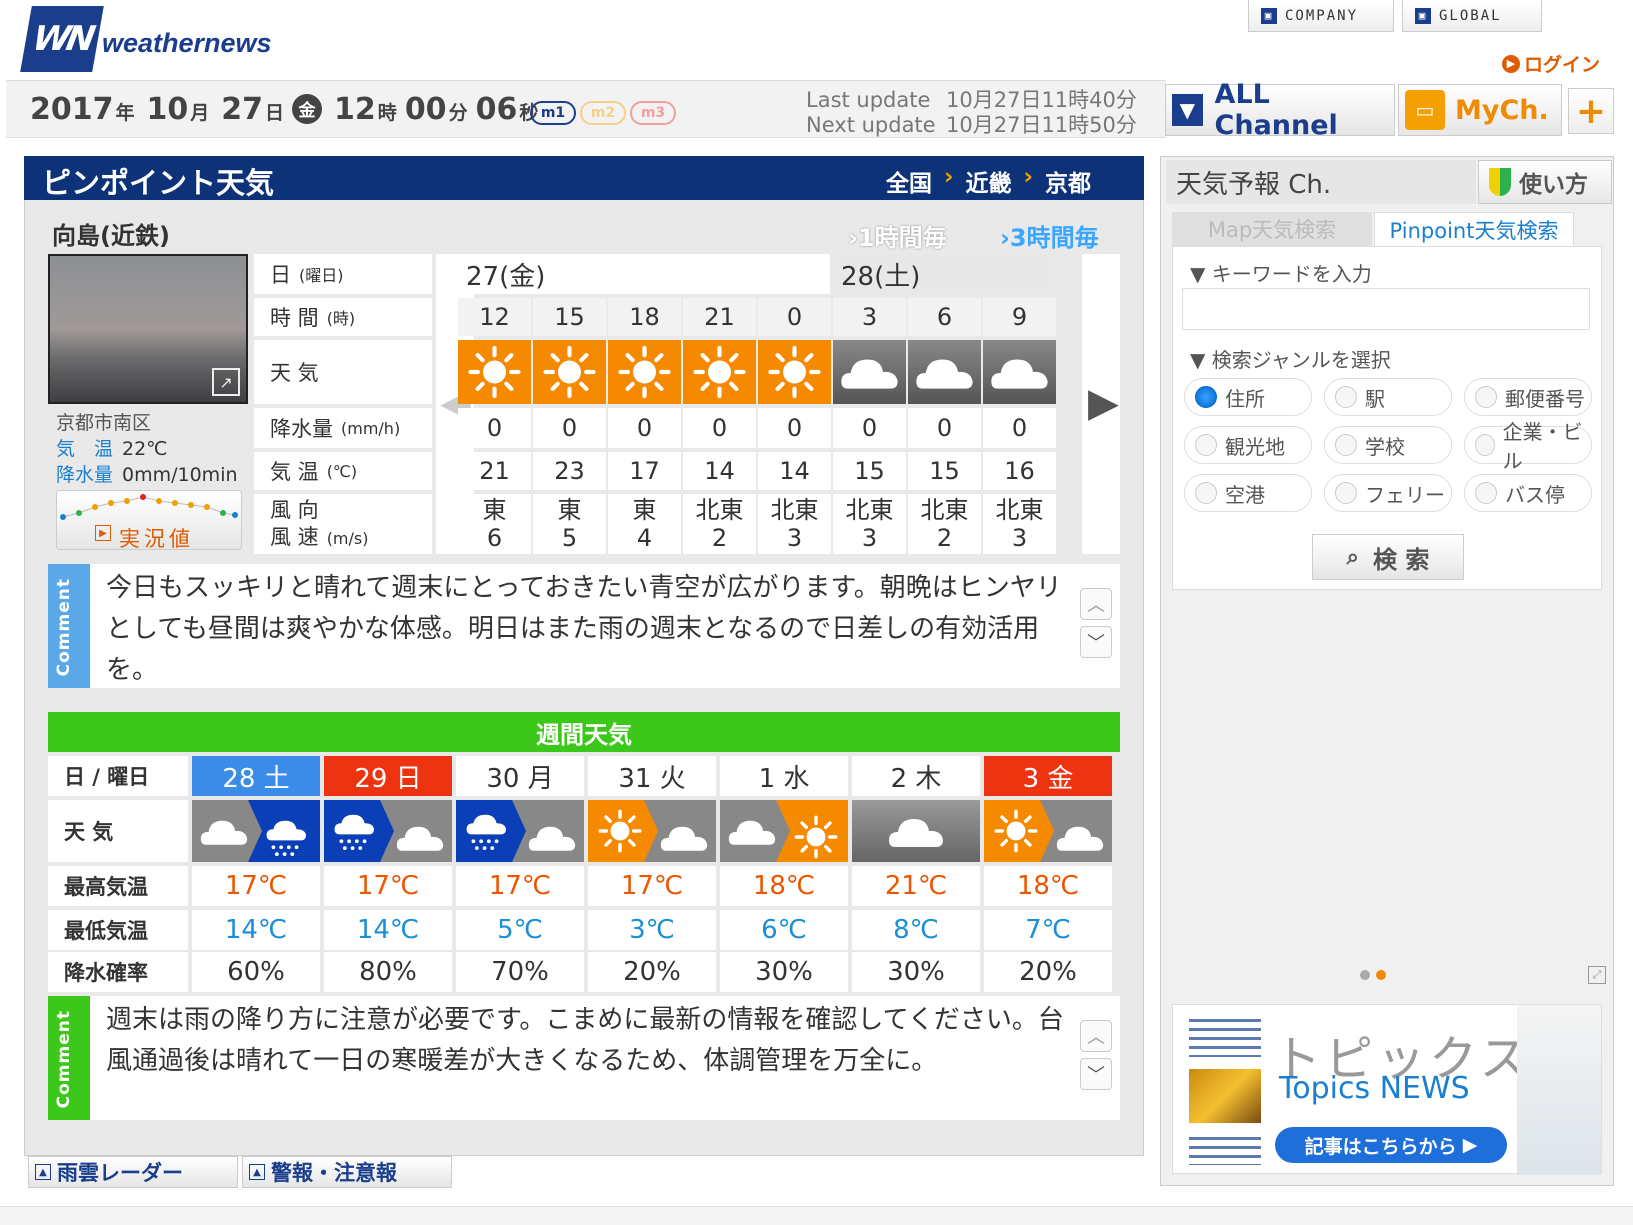 This screenshot has width=1633, height=1225. I want to click on row-label-time: 時 間 (時), so click(343, 317).